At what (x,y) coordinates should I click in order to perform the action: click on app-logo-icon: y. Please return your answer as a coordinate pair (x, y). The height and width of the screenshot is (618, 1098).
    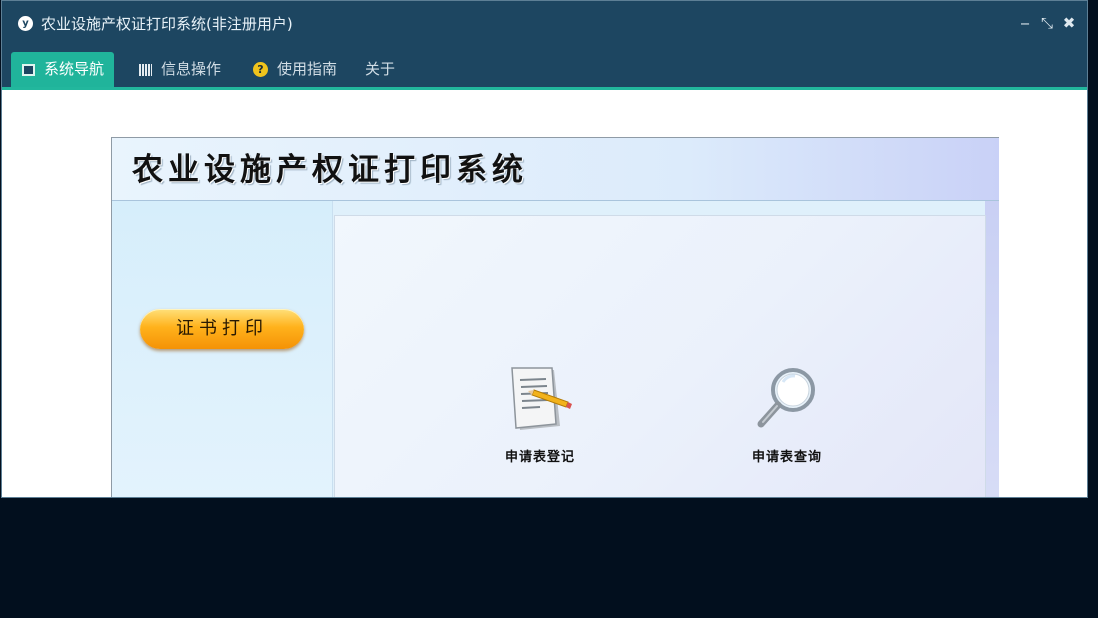
    Looking at the image, I should click on (25, 23).